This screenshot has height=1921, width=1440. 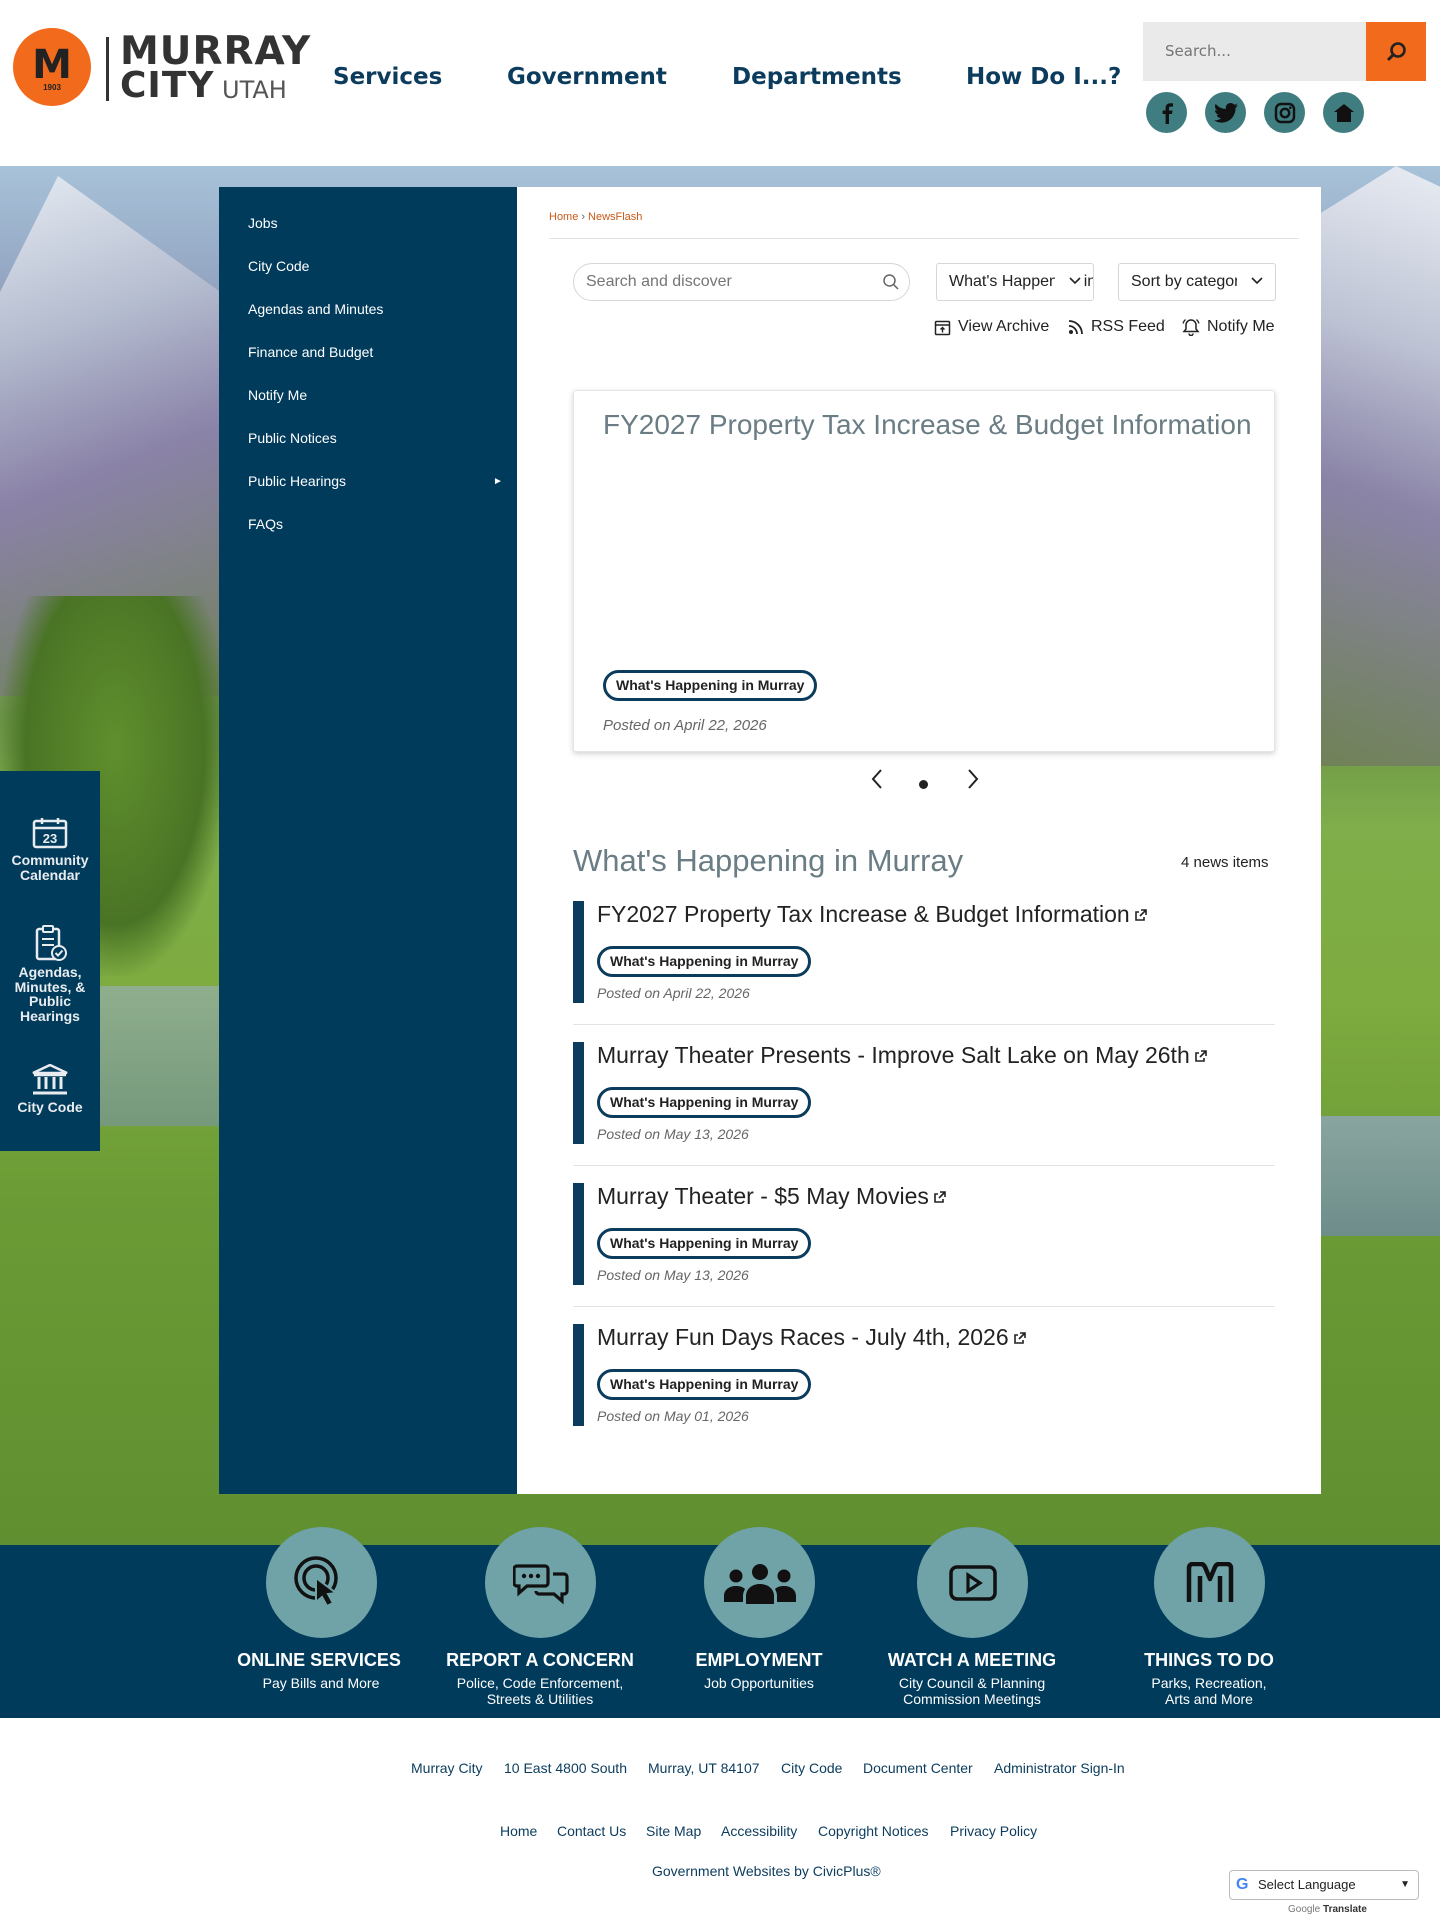 I want to click on news-accent-bar, so click(x=578, y=1375).